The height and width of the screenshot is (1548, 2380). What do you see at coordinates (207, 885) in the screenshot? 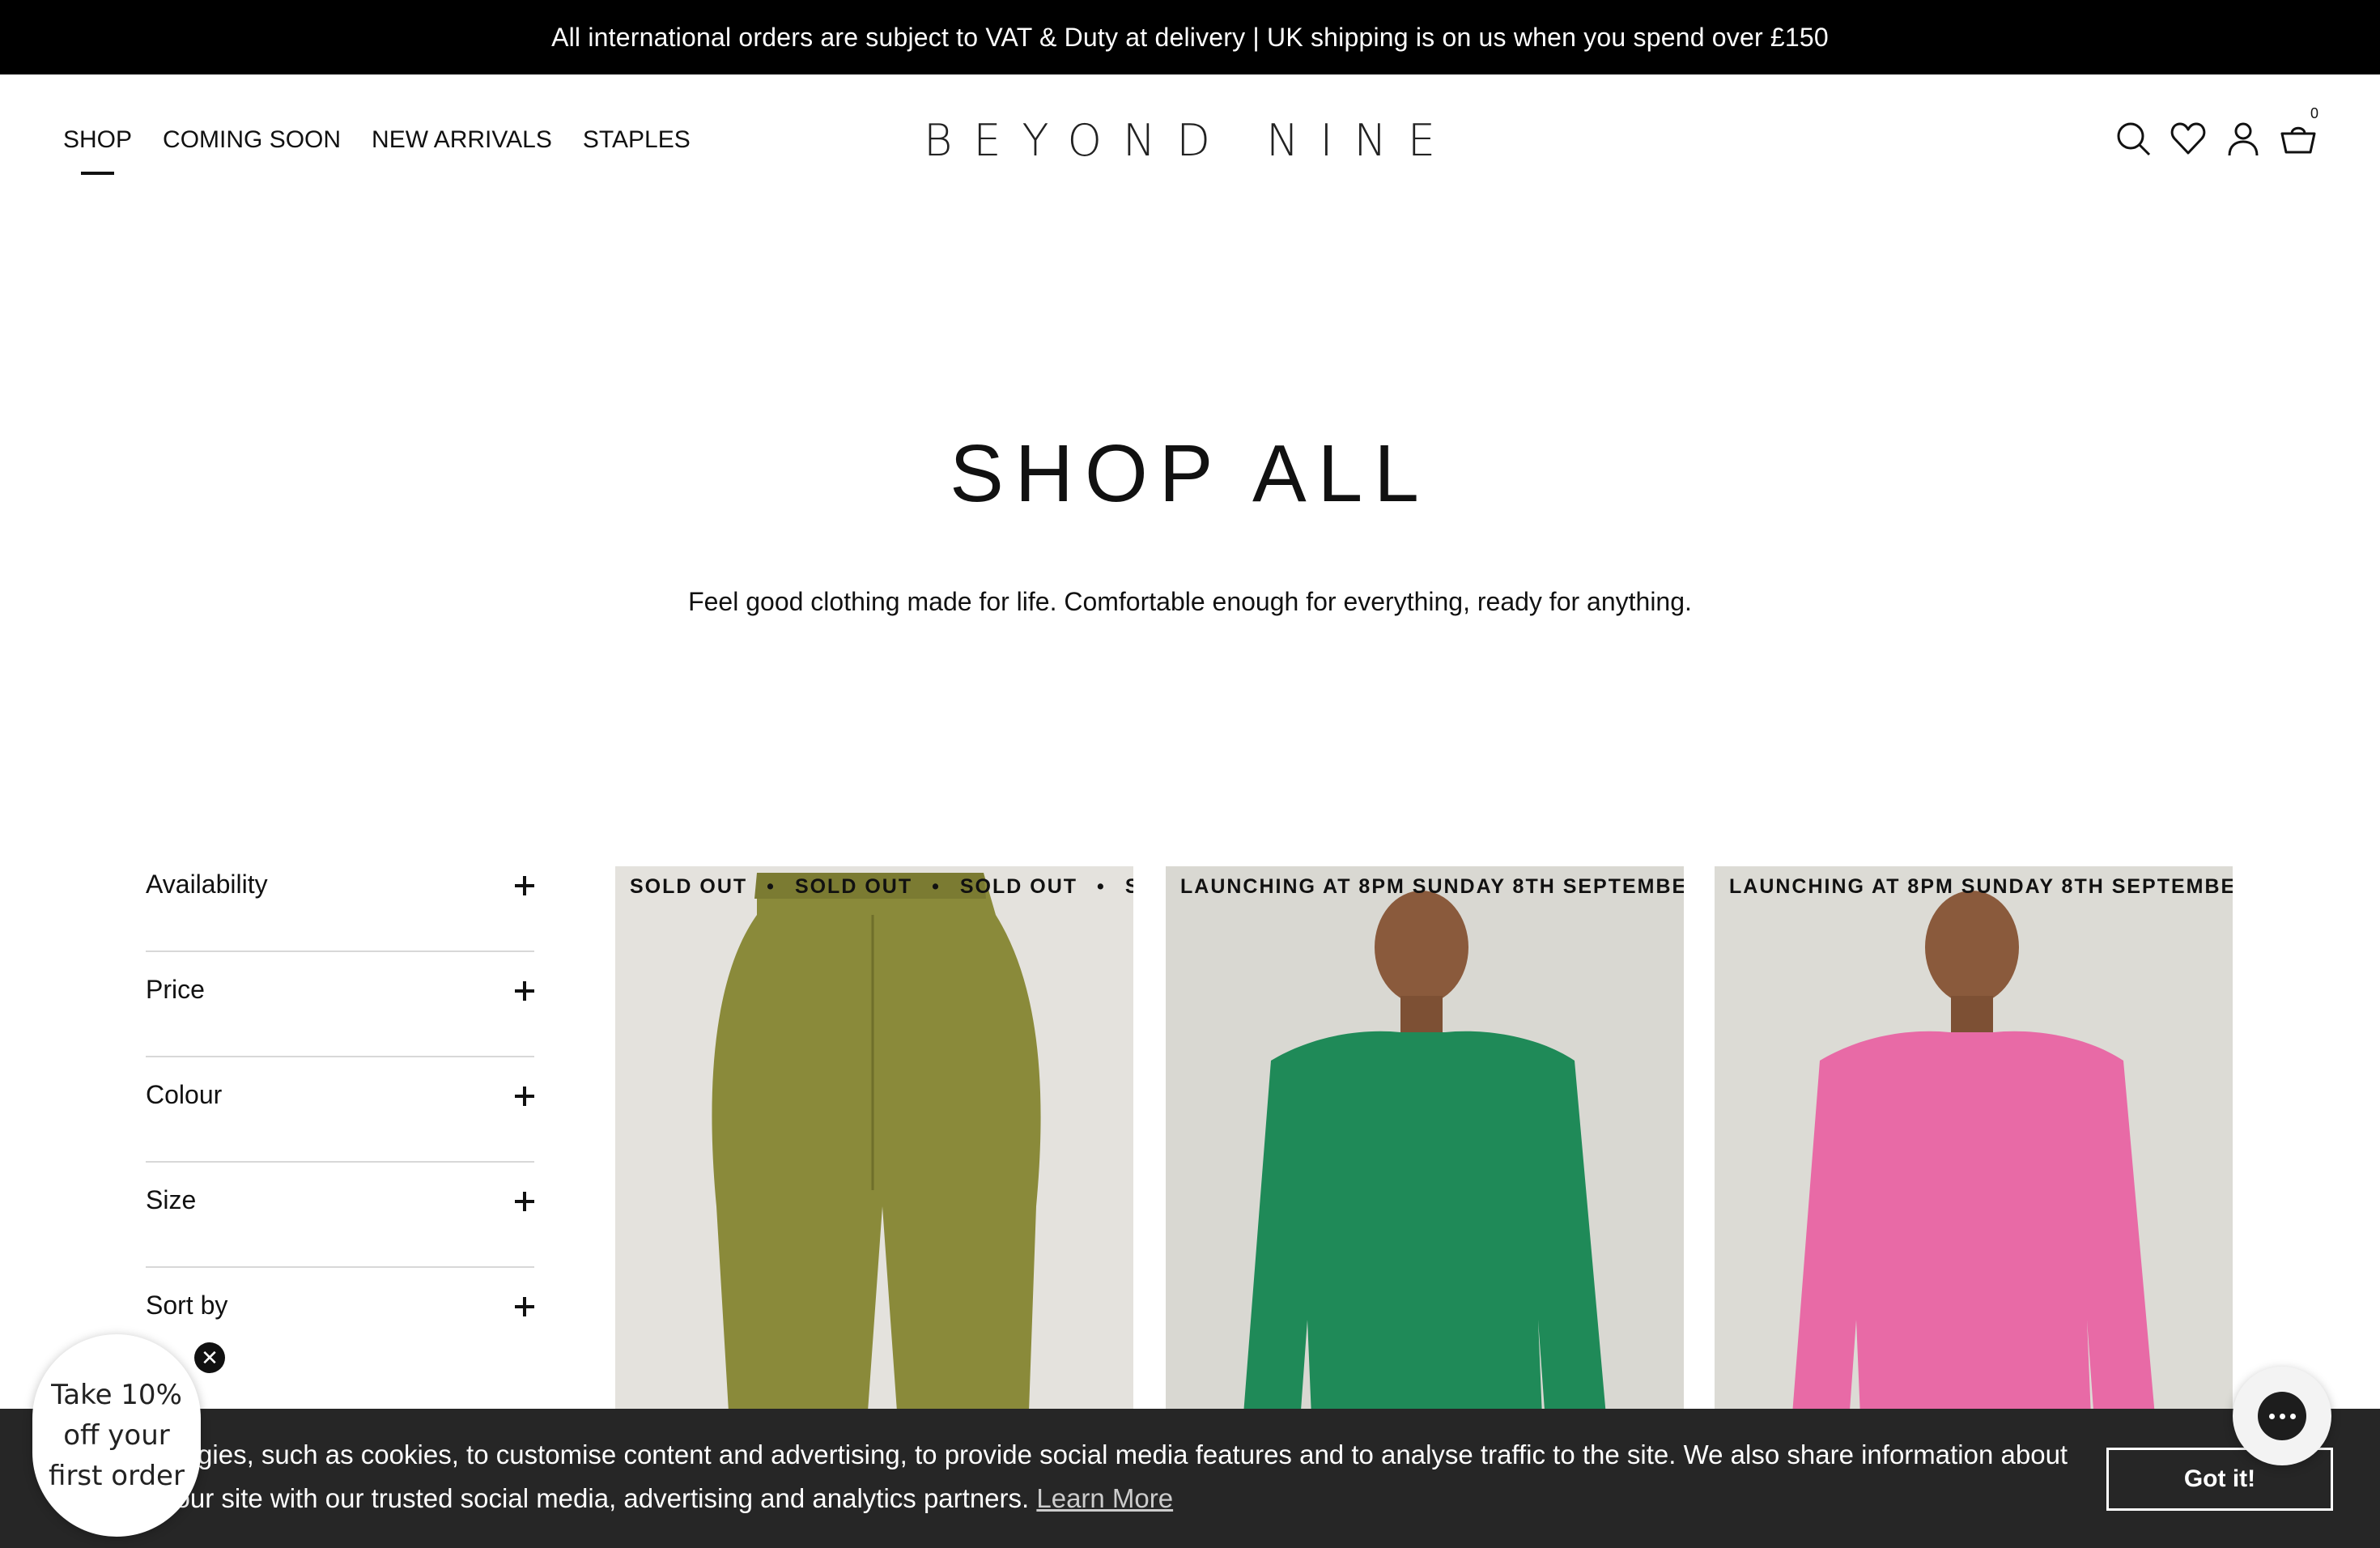
I see `filter-label: Availability` at bounding box center [207, 885].